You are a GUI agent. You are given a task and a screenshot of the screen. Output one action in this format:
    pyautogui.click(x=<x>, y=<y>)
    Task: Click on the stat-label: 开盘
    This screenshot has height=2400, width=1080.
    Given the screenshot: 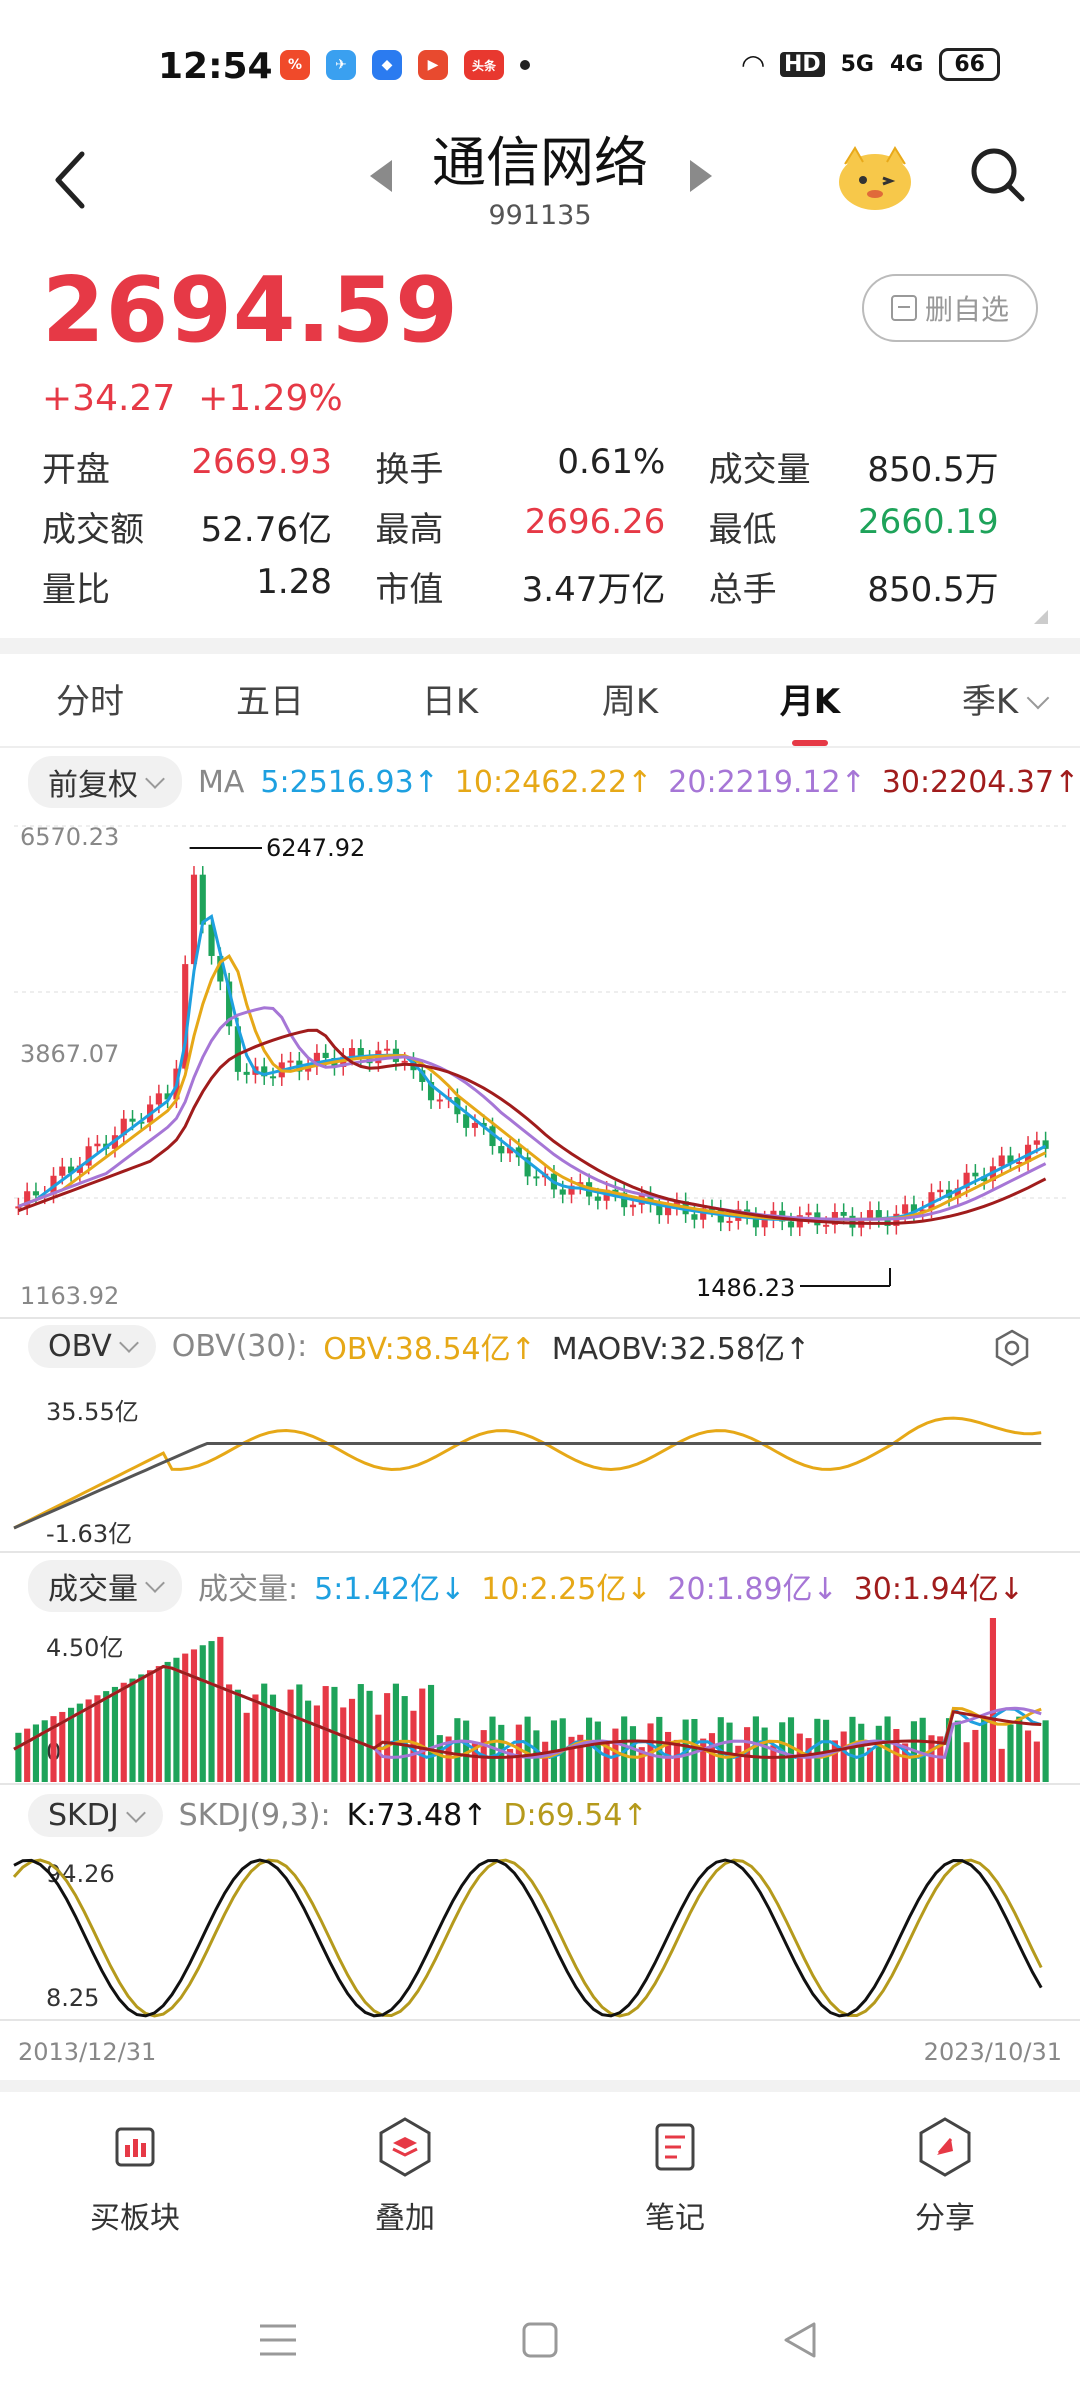 What is the action you would take?
    pyautogui.click(x=76, y=469)
    